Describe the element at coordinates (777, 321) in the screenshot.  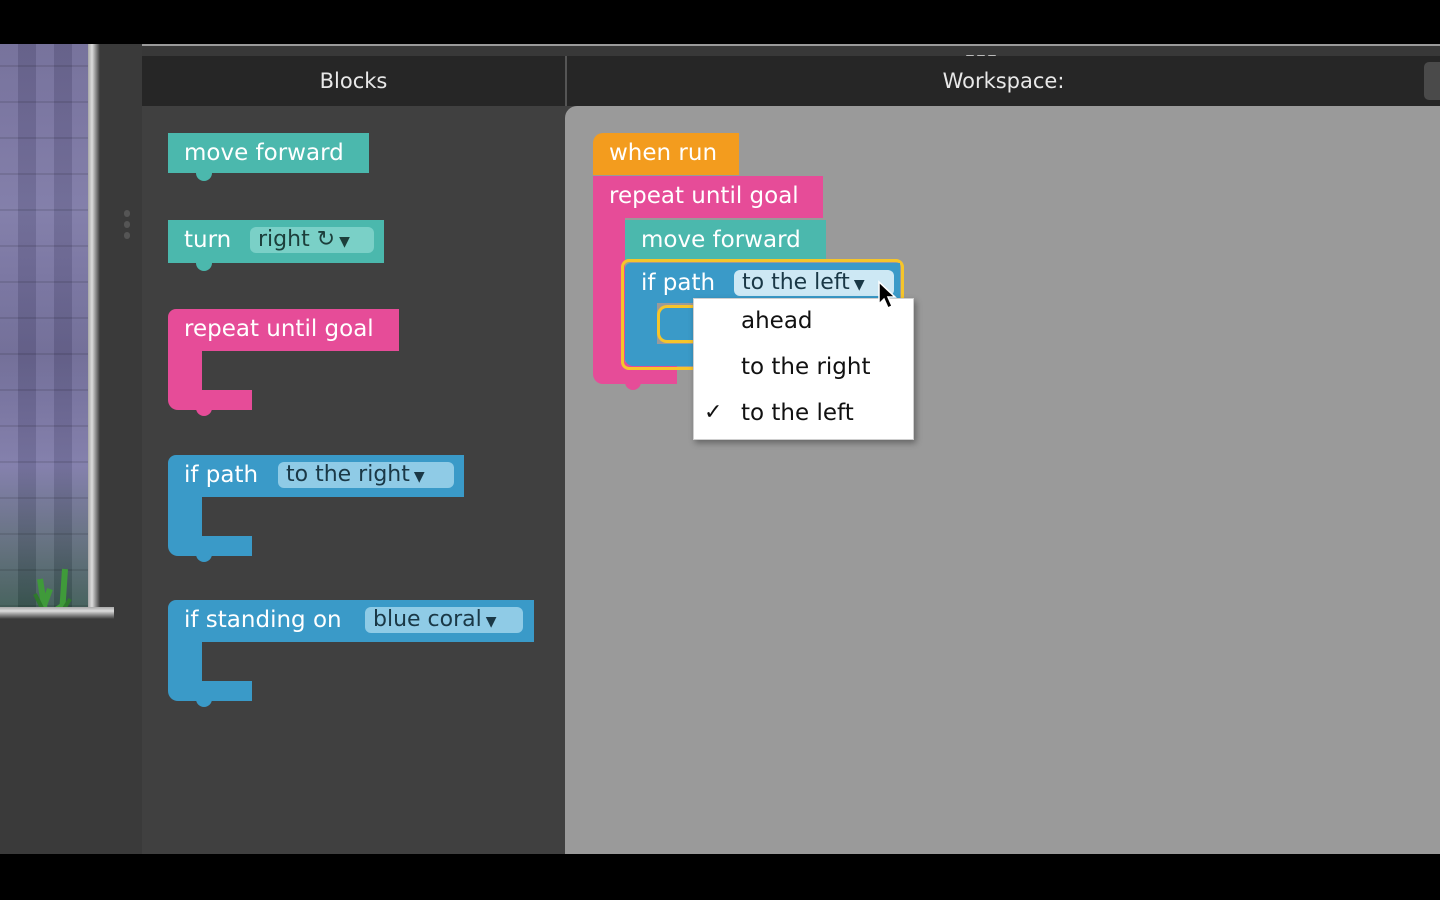
I see `menu-item-label: ahead` at that location.